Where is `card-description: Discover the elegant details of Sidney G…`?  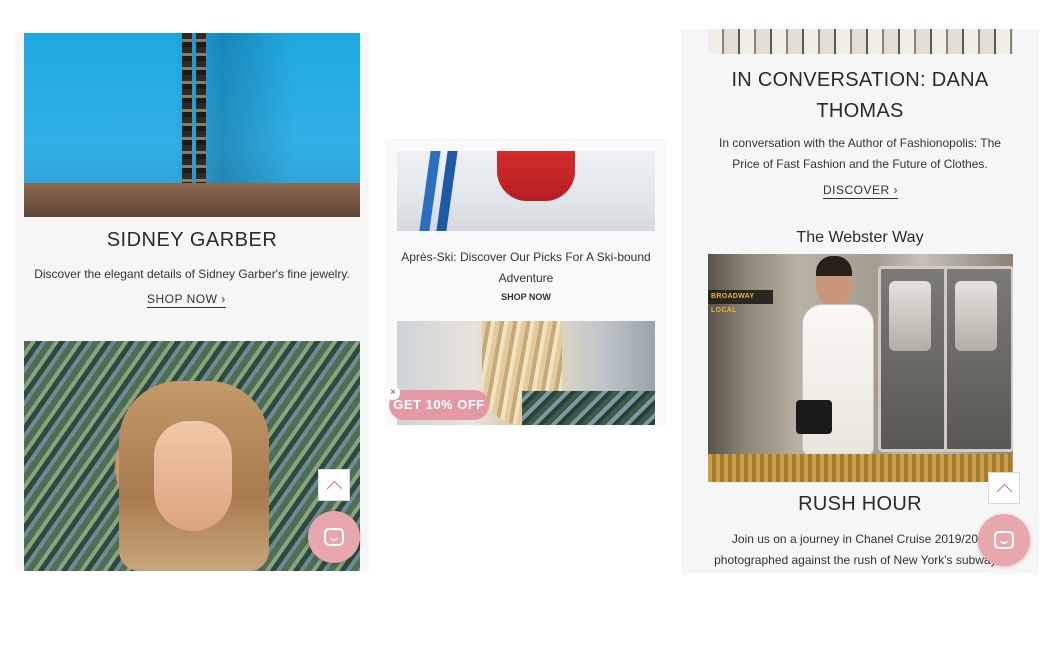 card-description: Discover the elegant details of Sidney G… is located at coordinates (192, 274).